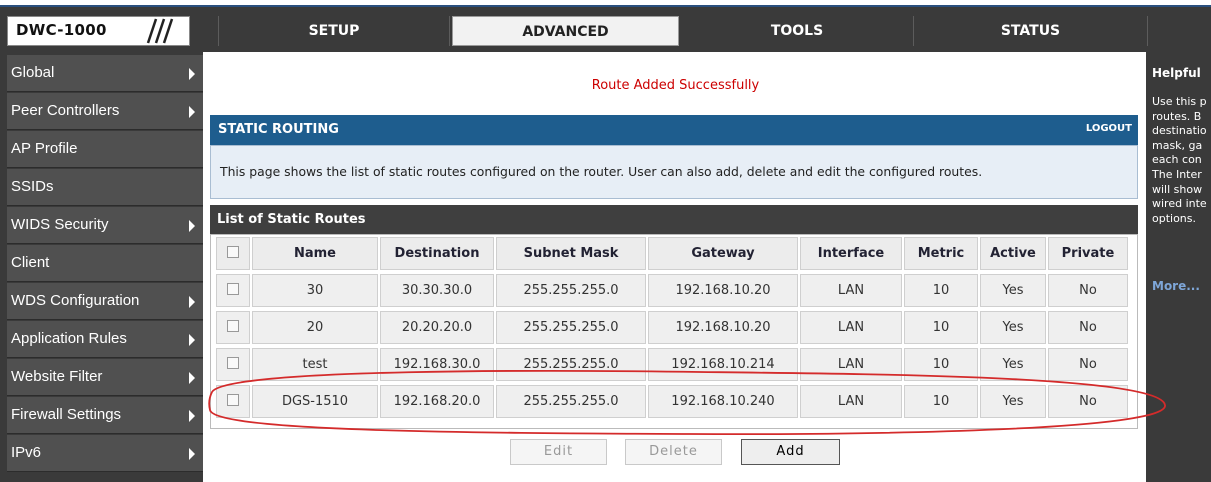  I want to click on delete-button: Delete, so click(673, 452).